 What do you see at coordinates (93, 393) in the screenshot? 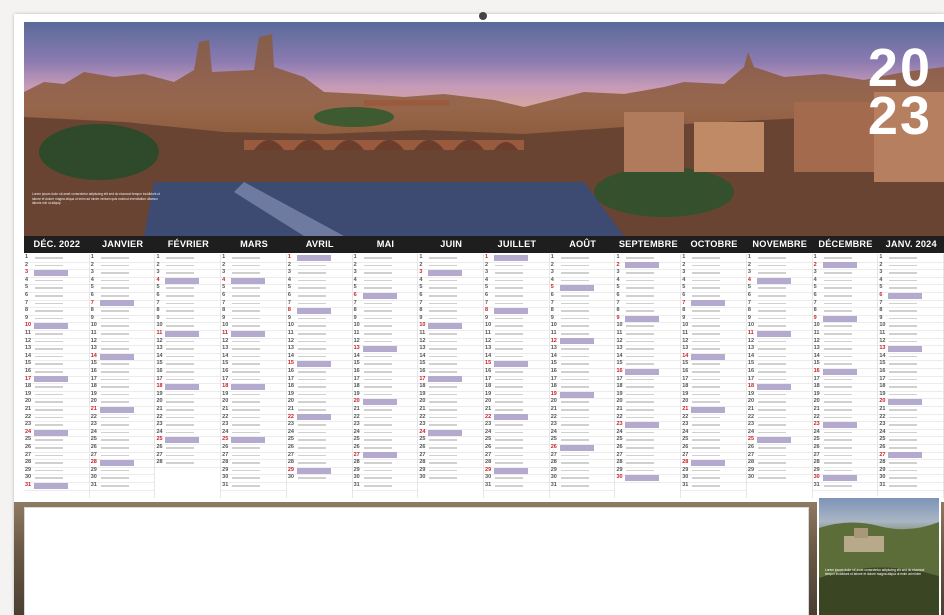
I see `day-number: 19` at bounding box center [93, 393].